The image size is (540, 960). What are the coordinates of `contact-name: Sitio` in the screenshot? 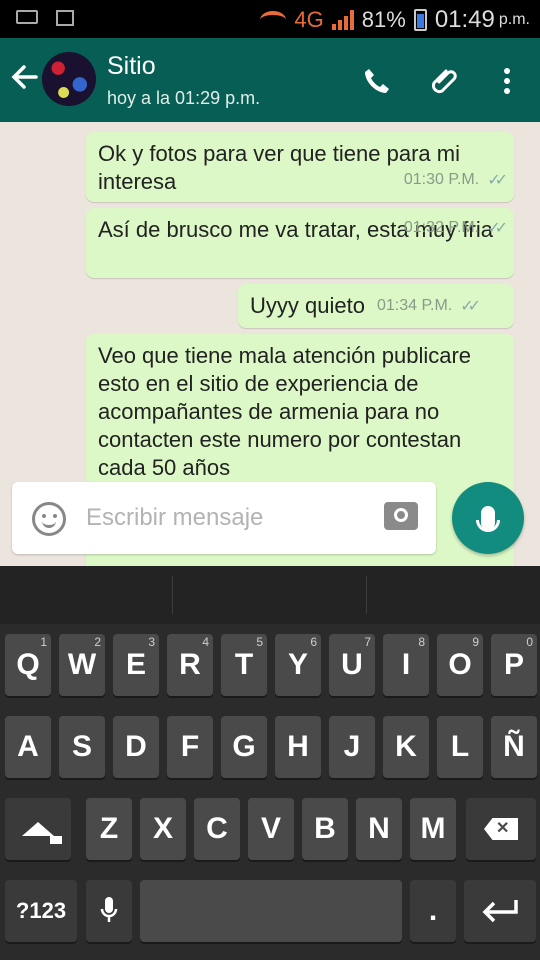 It's located at (131, 66).